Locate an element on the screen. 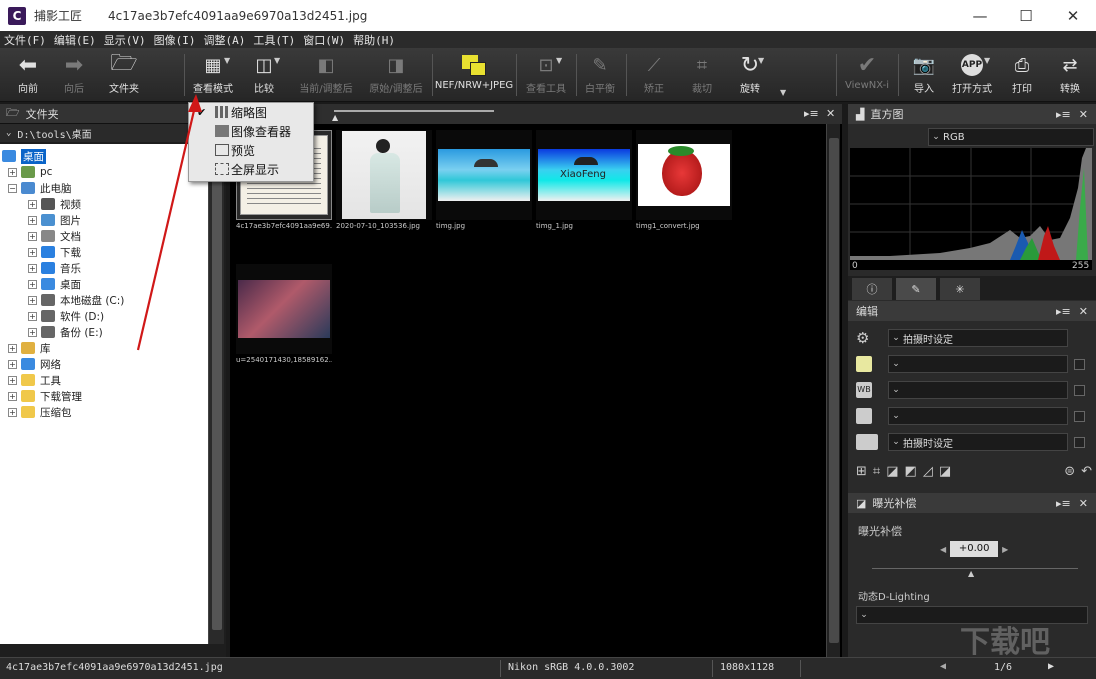  menu-help: 帮助(H) is located at coordinates (374, 40).